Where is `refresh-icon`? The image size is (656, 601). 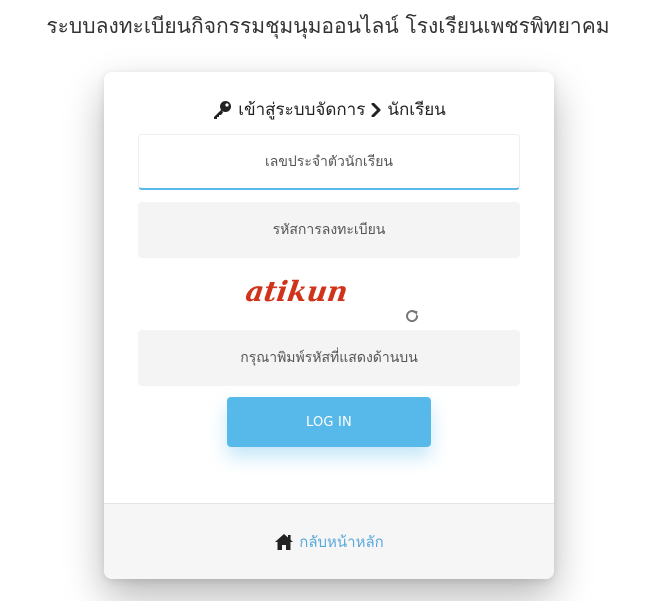
refresh-icon is located at coordinates (412, 316).